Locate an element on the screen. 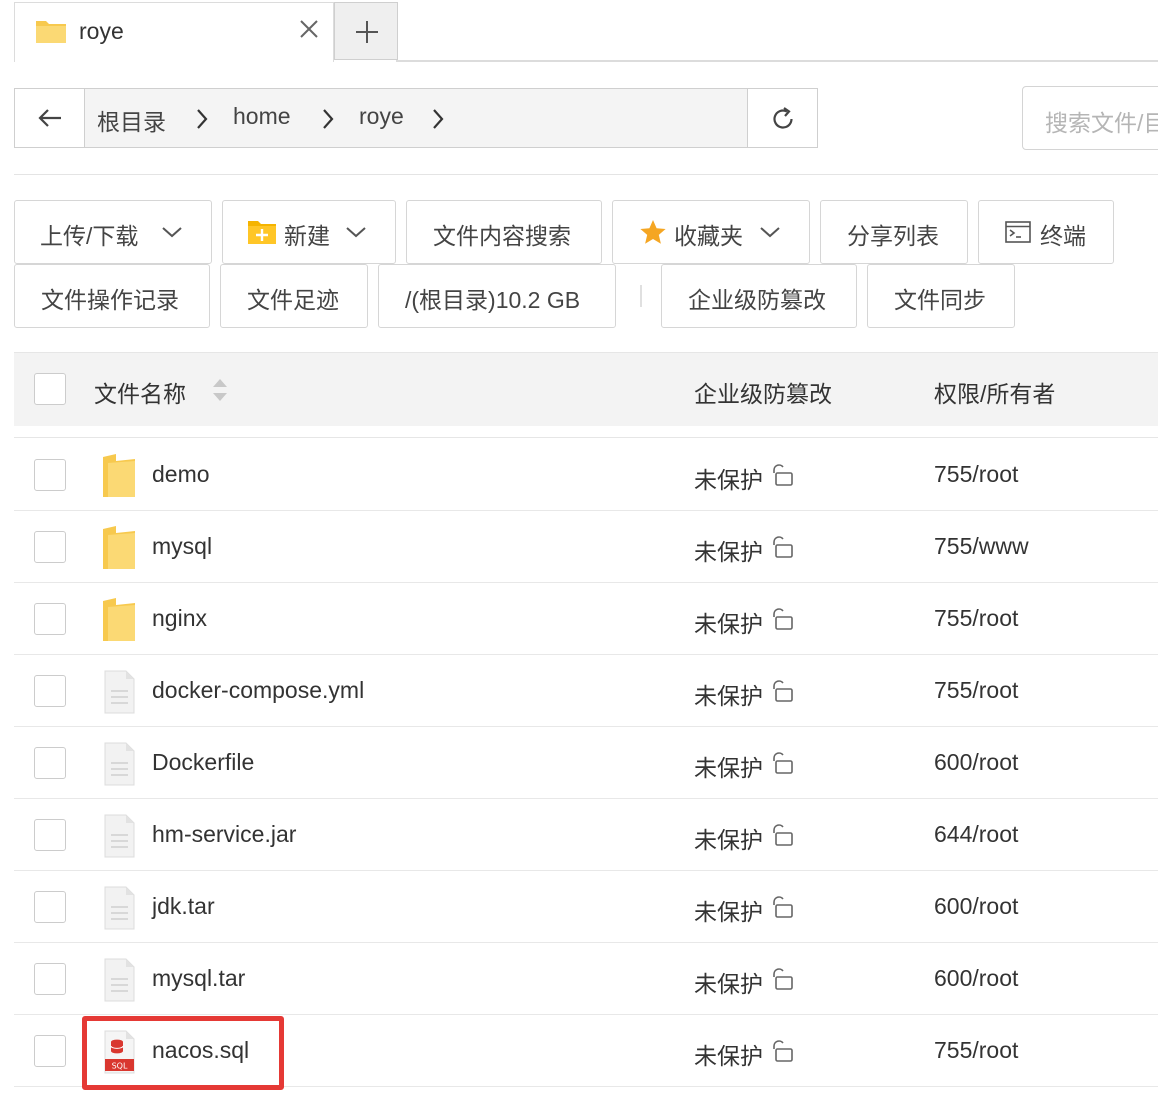  table-row: demo 未保护 755/root is located at coordinates (586, 475).